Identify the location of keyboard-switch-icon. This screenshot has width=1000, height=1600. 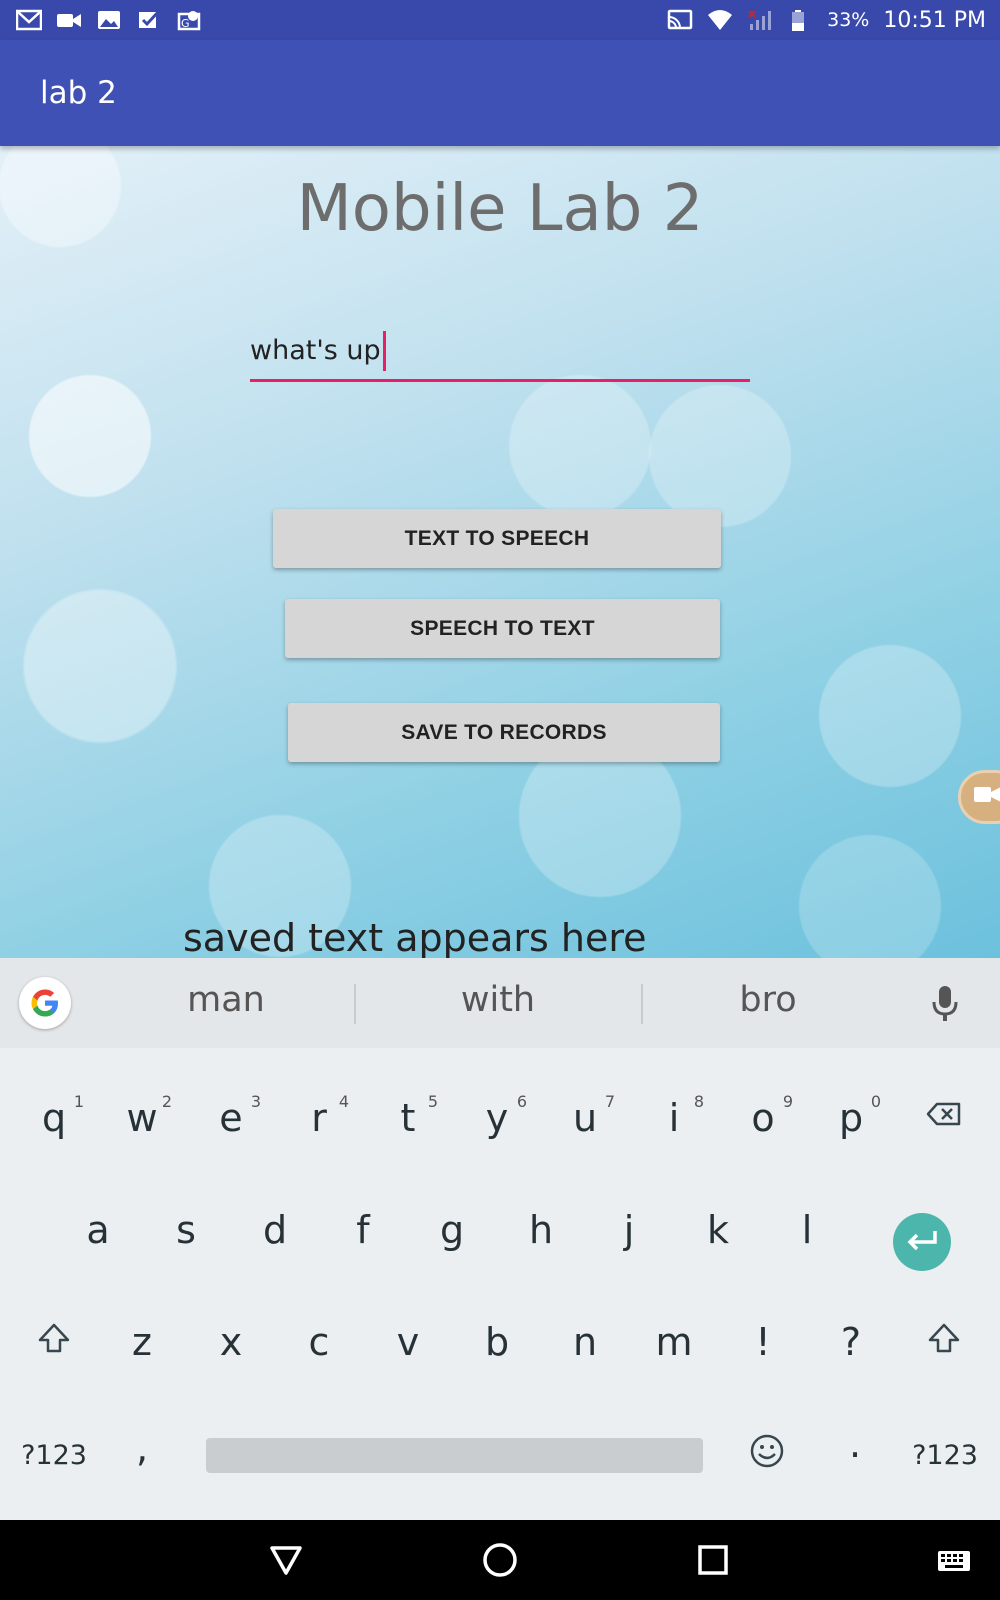
(954, 1560).